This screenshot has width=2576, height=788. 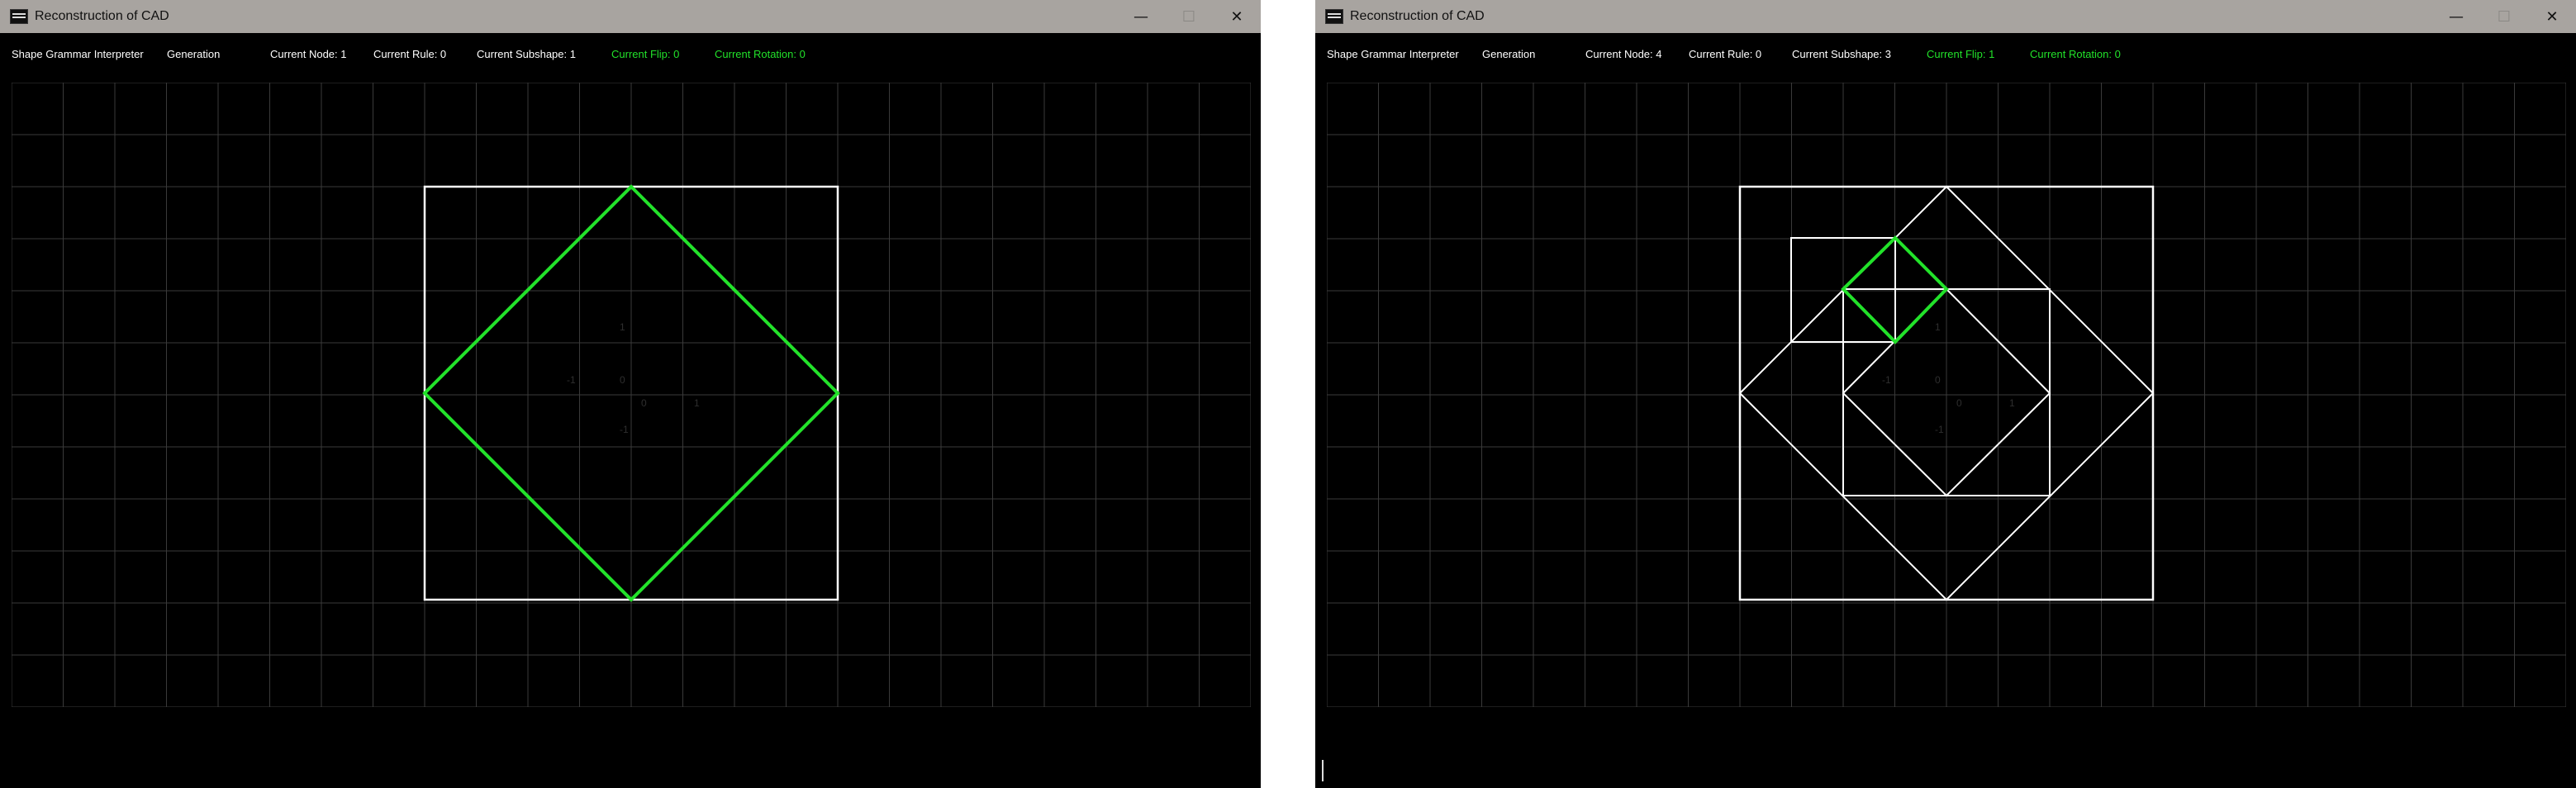 What do you see at coordinates (1841, 54) in the screenshot?
I see `current-subshape-label: Current Subshape: 3` at bounding box center [1841, 54].